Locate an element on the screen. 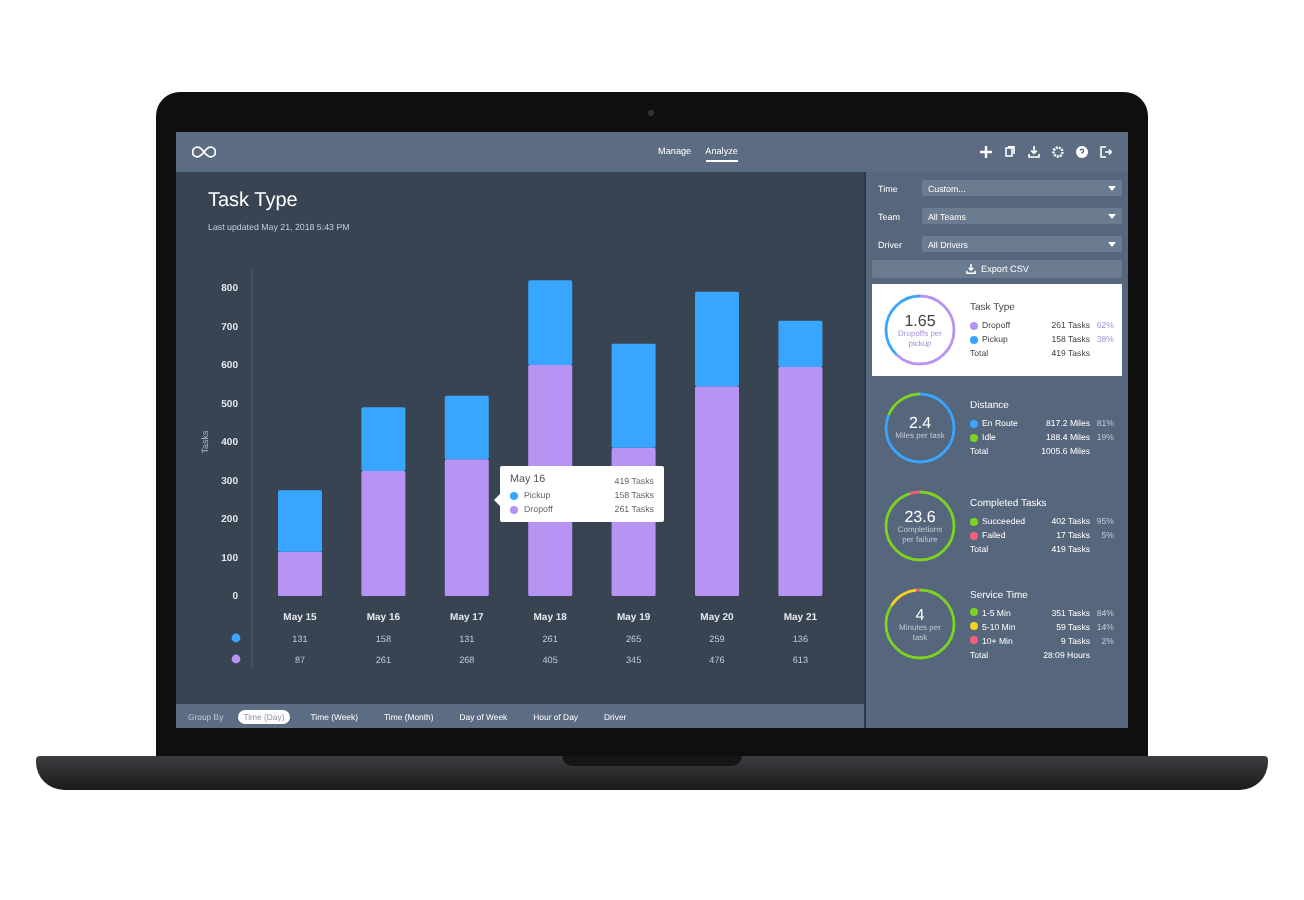 The height and width of the screenshot is (900, 1304). report-title: Task Type is located at coordinates (254, 201).